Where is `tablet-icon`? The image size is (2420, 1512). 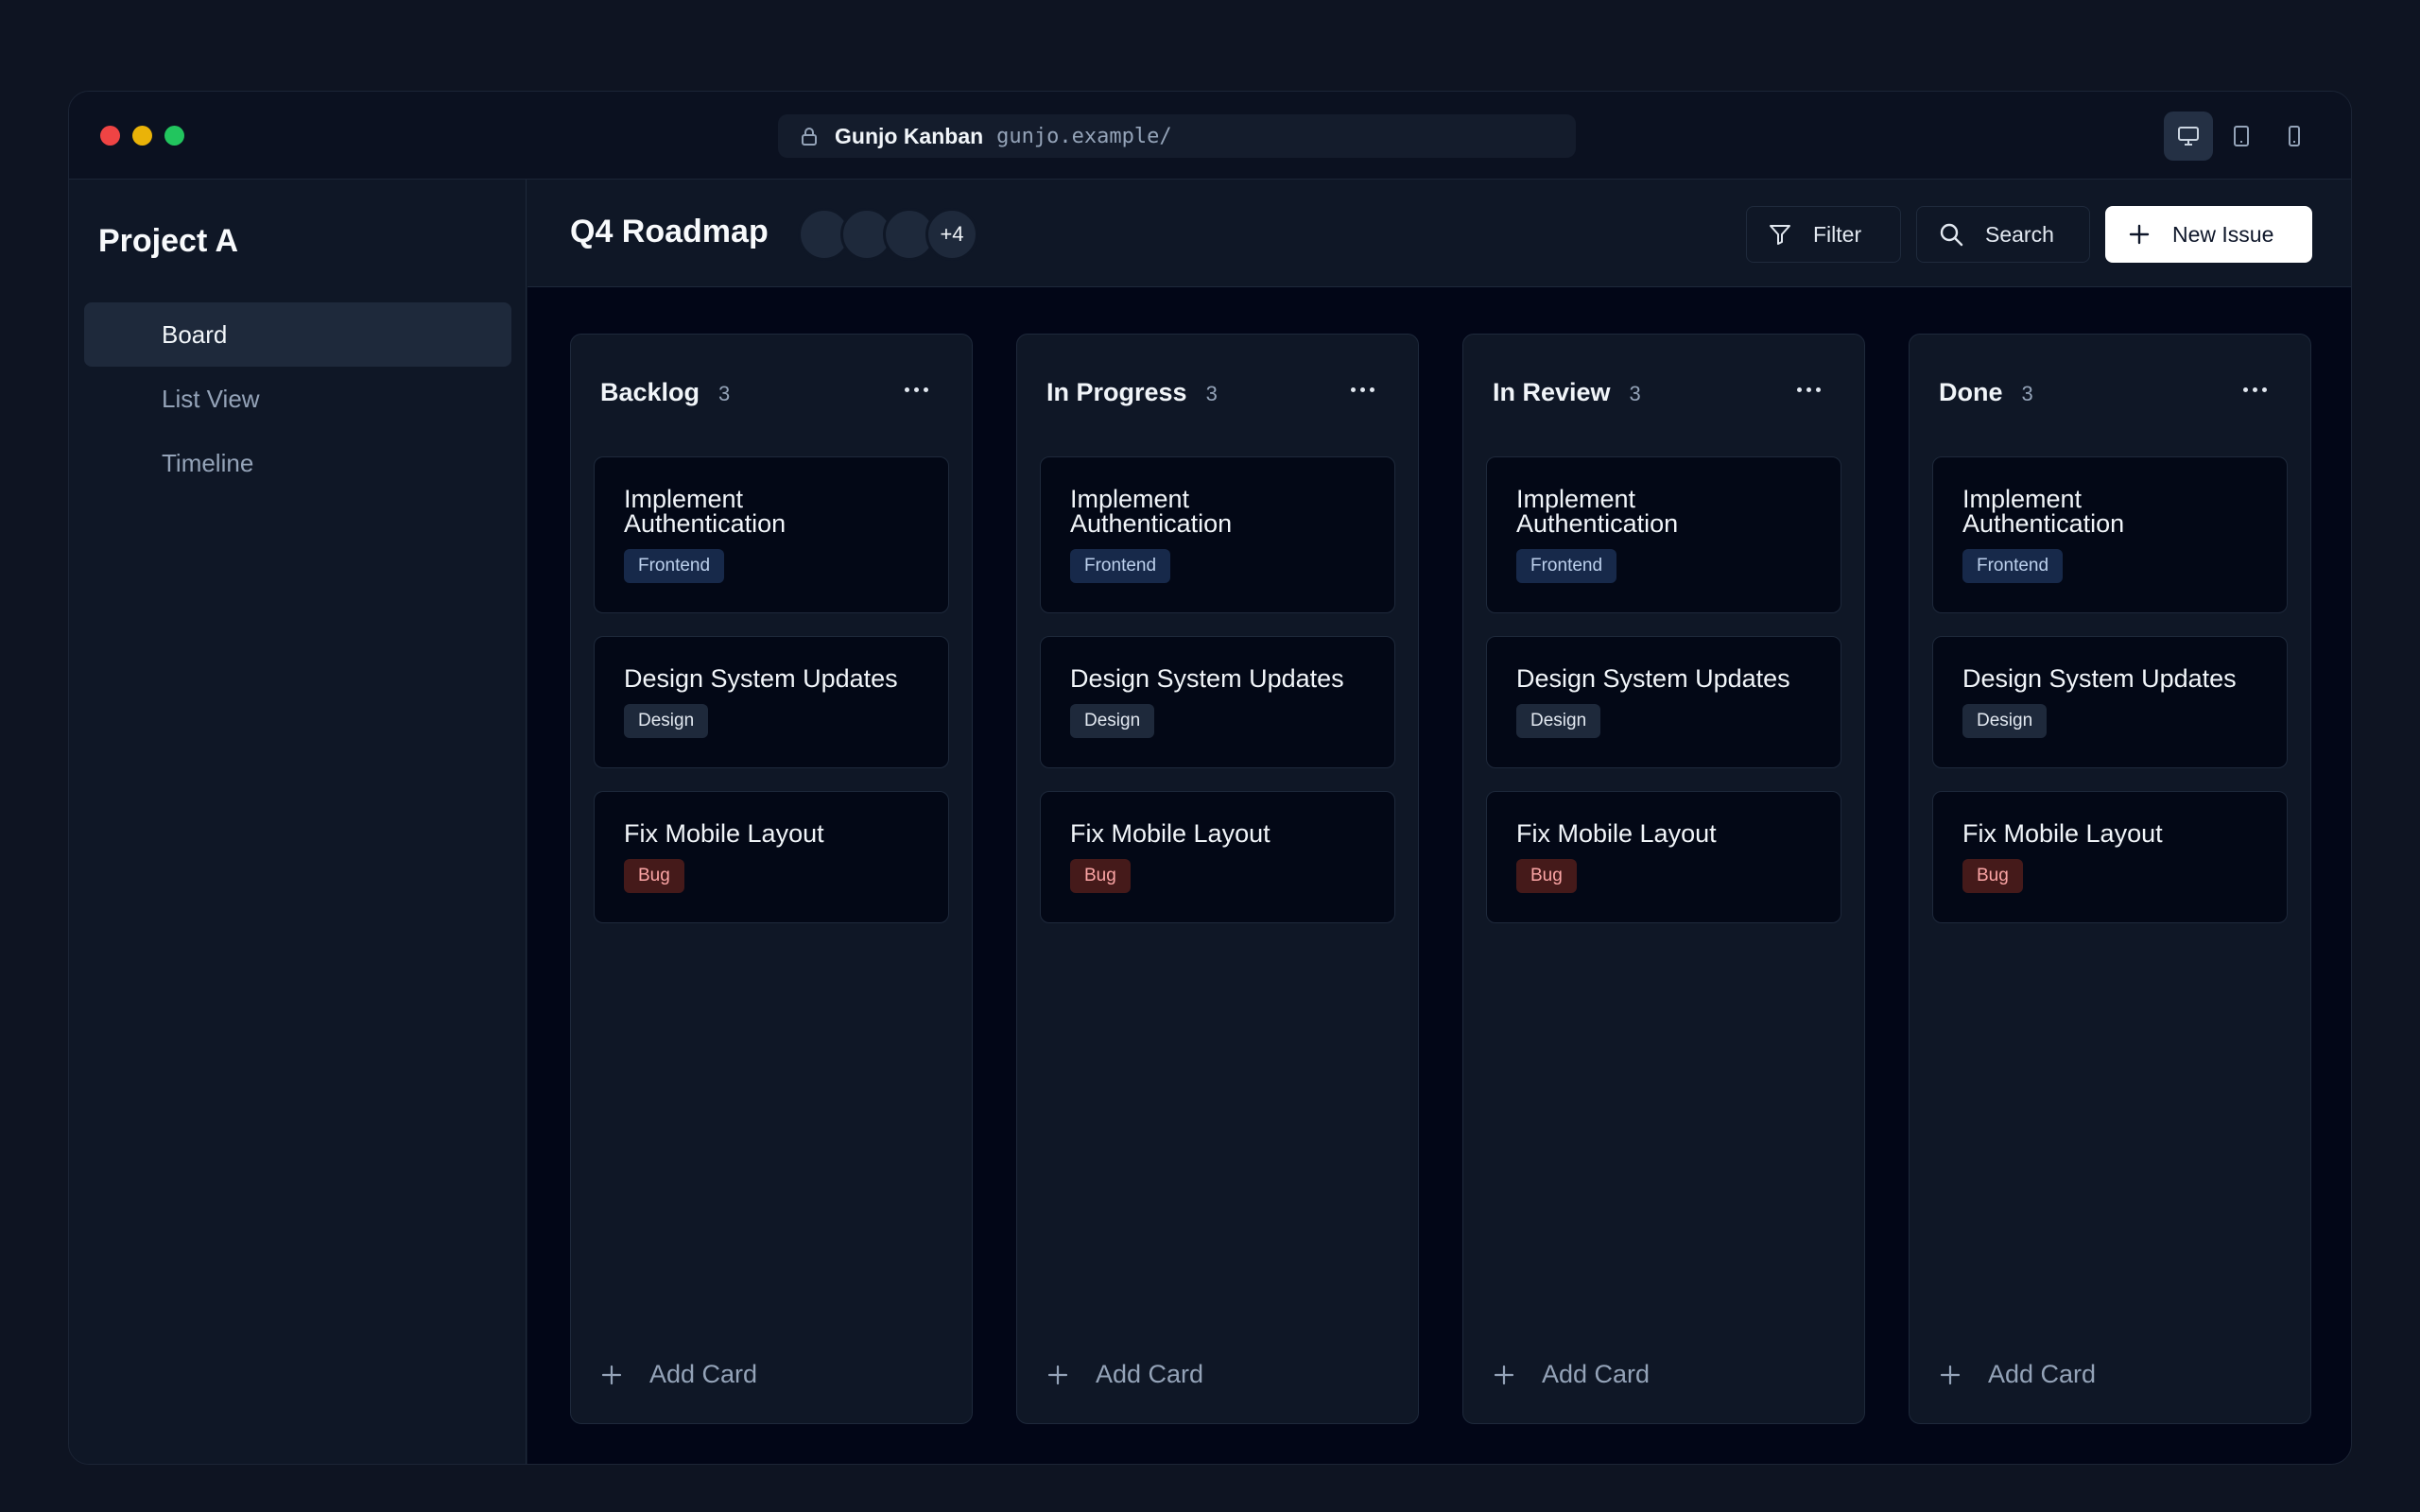 tablet-icon is located at coordinates (2241, 136).